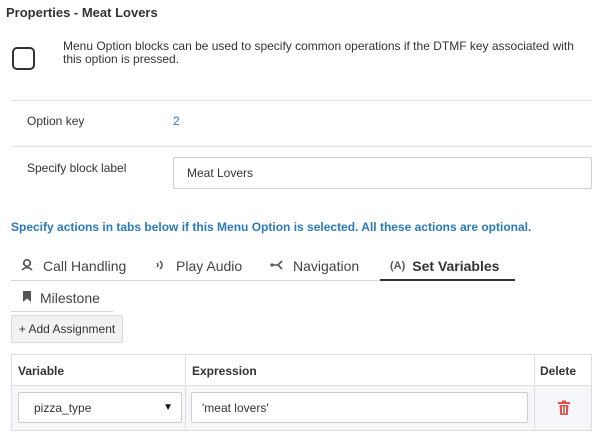 The width and height of the screenshot is (605, 440). I want to click on milestone-border, so click(62, 311).